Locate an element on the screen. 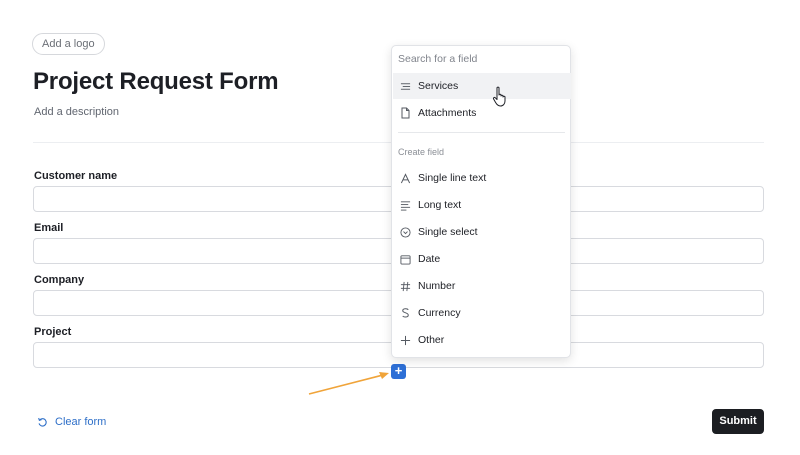 This screenshot has height=455, width=800. dropdown-item-label: Date is located at coordinates (429, 259).